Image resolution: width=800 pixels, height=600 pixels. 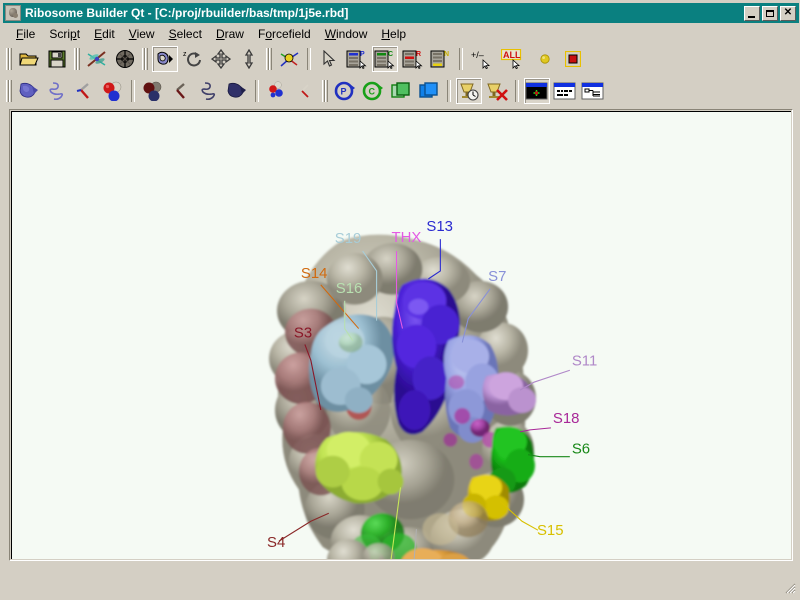 What do you see at coordinates (153, 91) in the screenshot?
I see `hide-spheres-button` at bounding box center [153, 91].